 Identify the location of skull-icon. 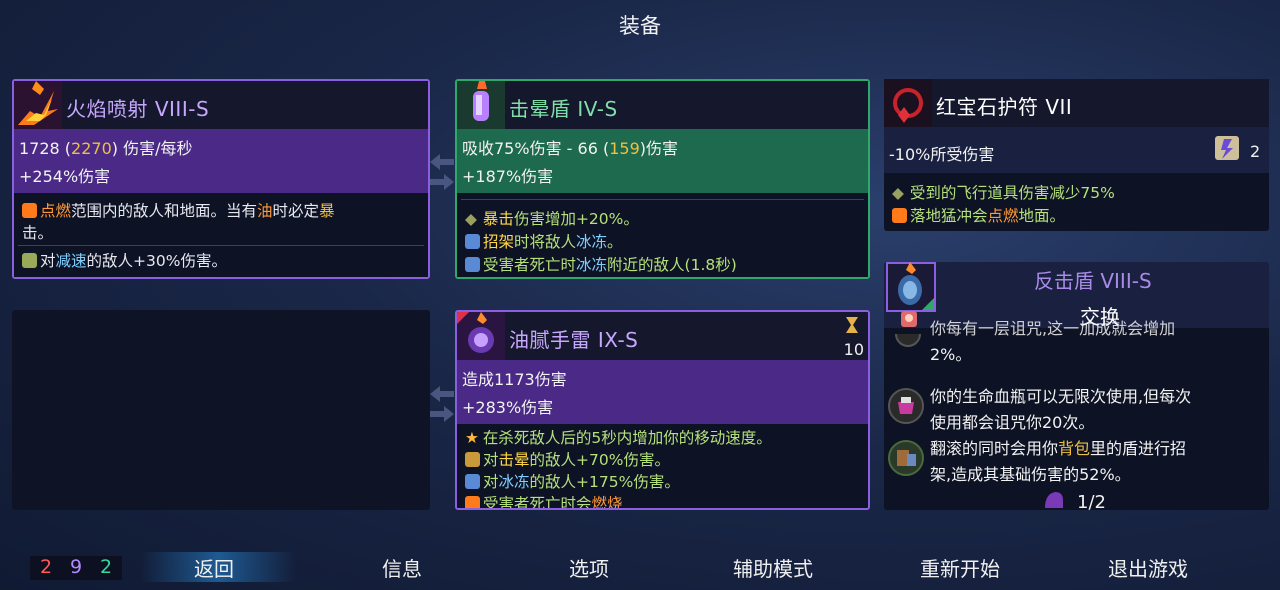
(908, 335).